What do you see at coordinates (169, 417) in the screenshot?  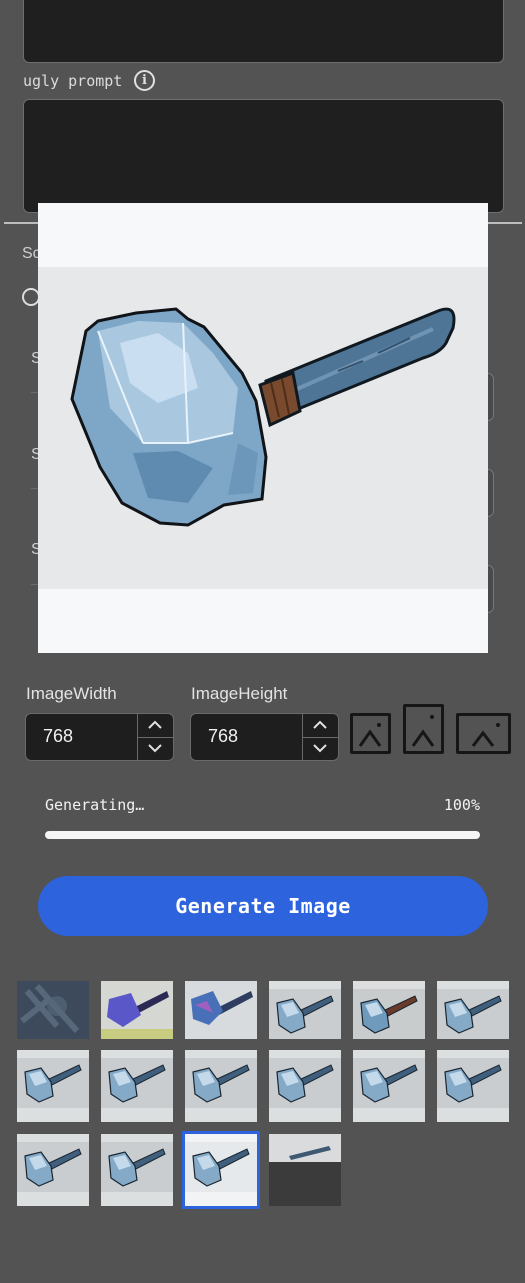 I see `hammer-ice-head` at bounding box center [169, 417].